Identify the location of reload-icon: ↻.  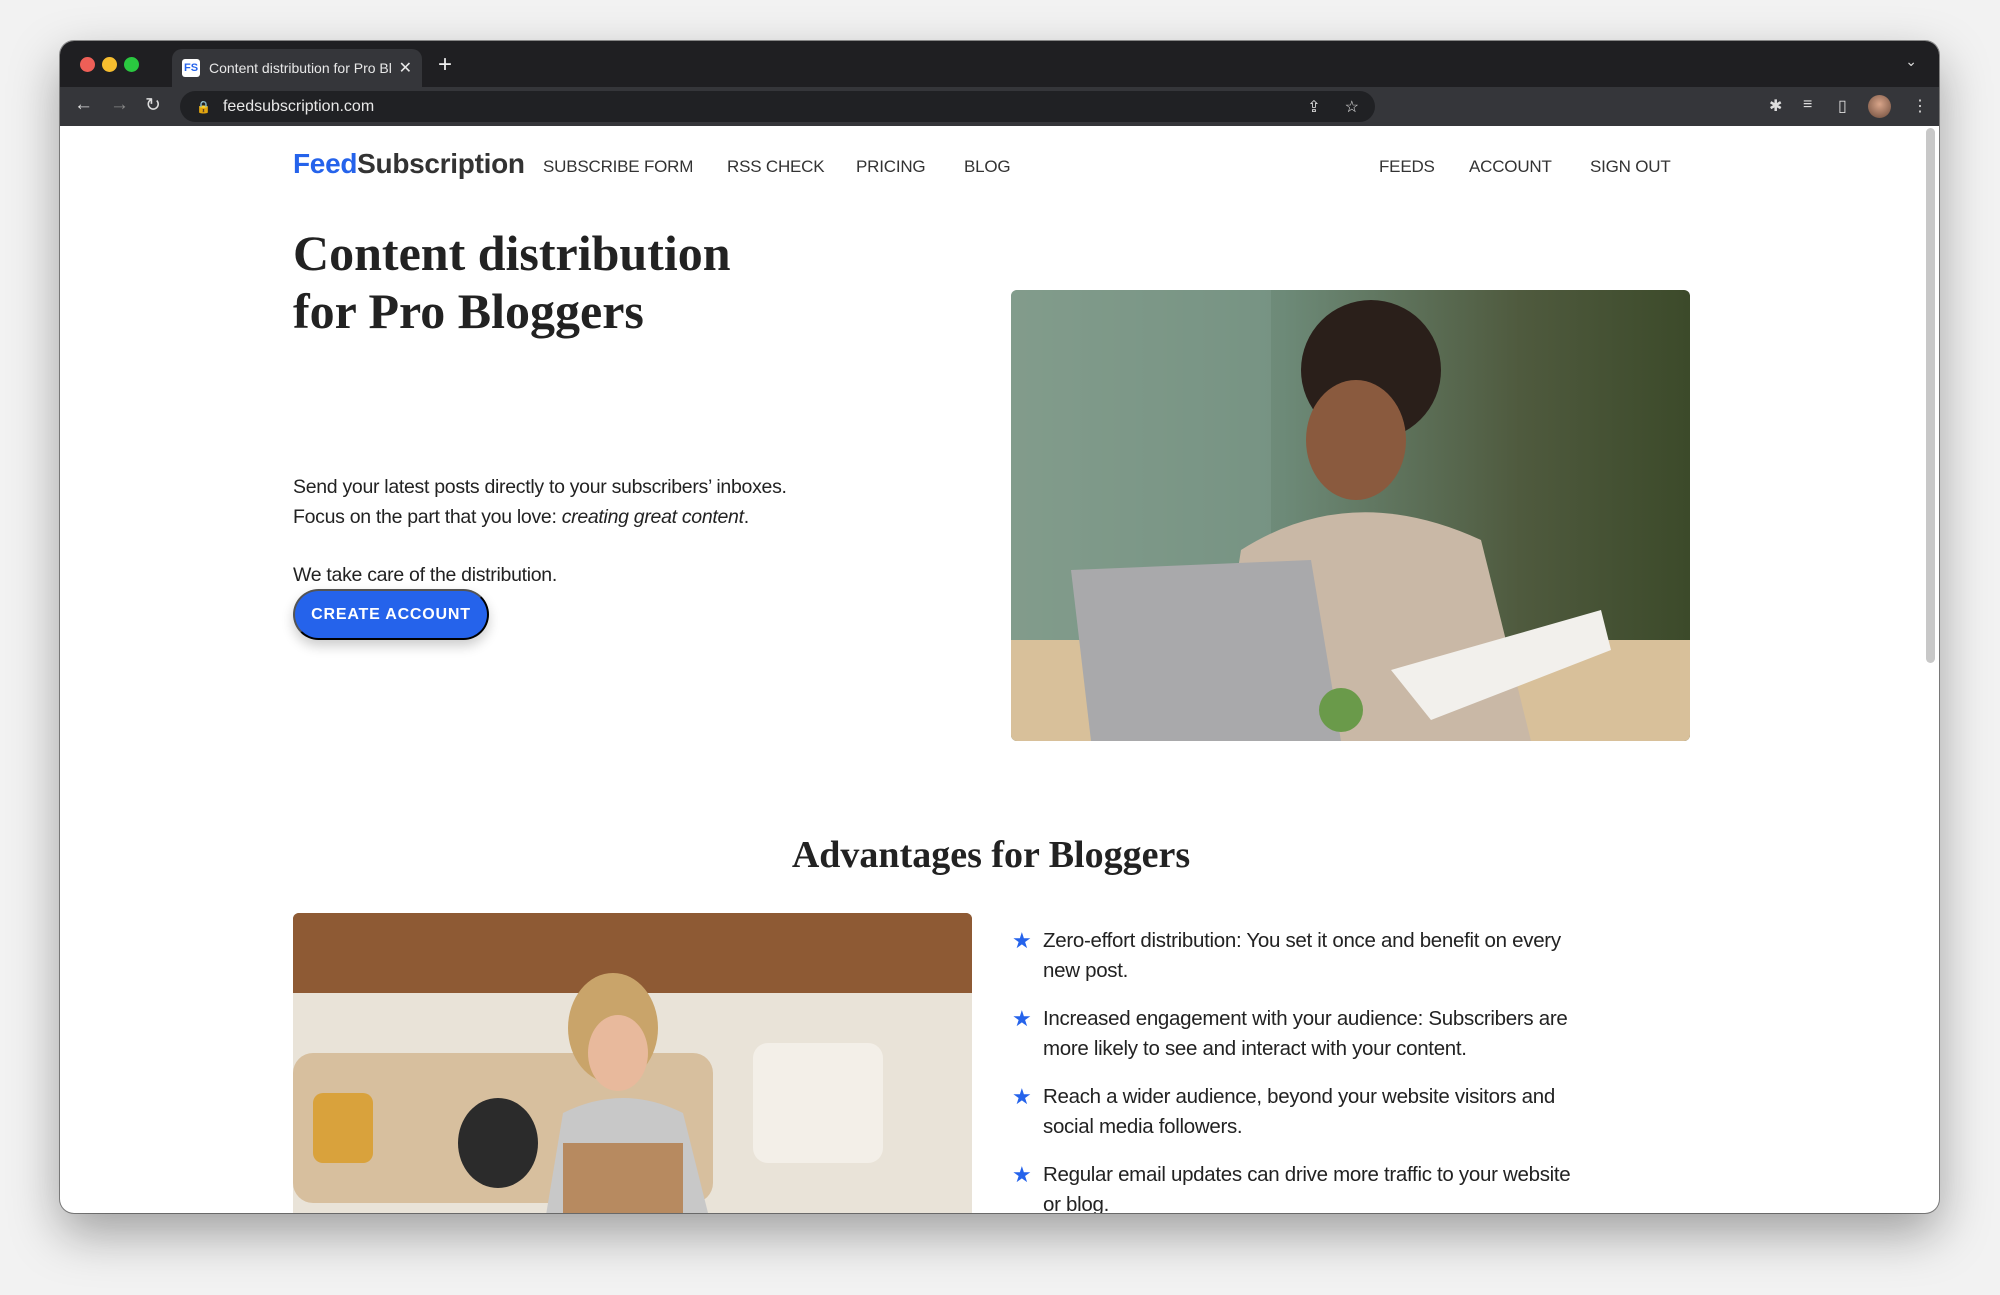
(153, 105).